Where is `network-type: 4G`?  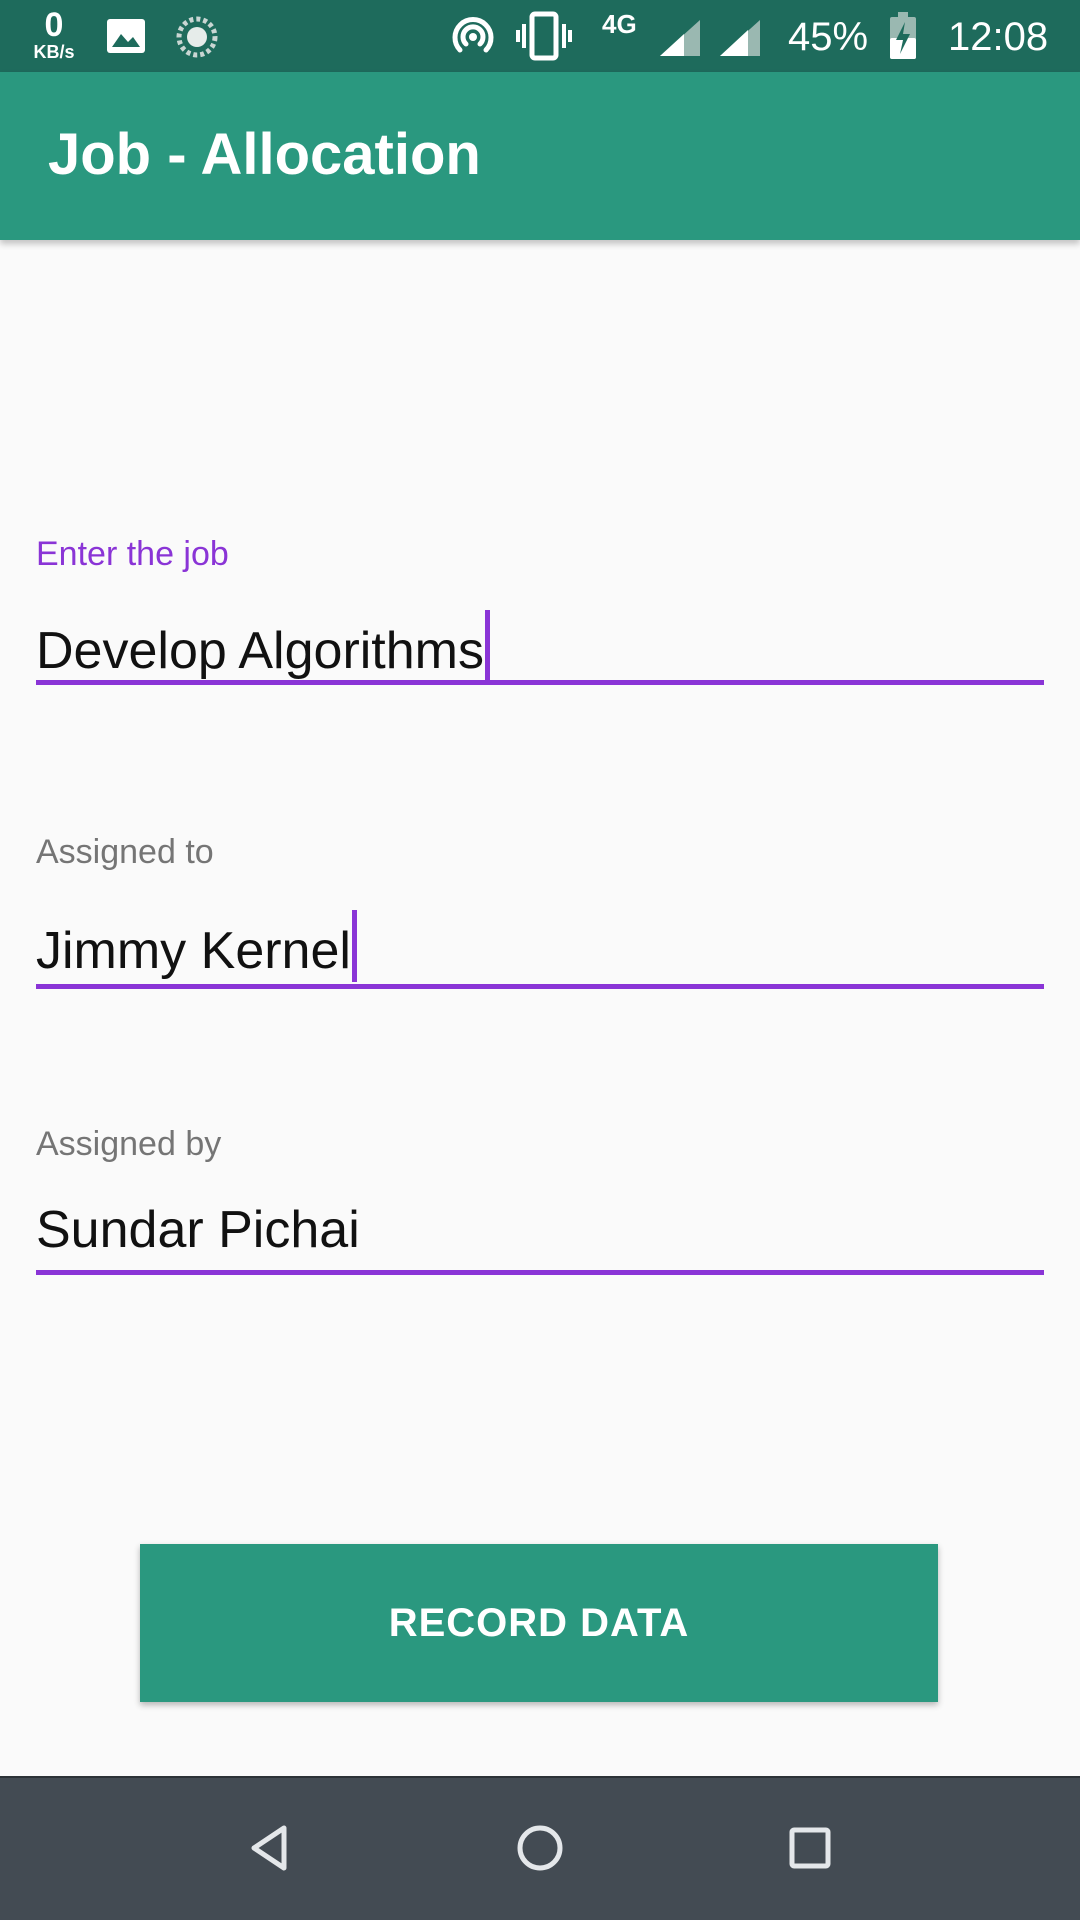 network-type: 4G is located at coordinates (619, 24).